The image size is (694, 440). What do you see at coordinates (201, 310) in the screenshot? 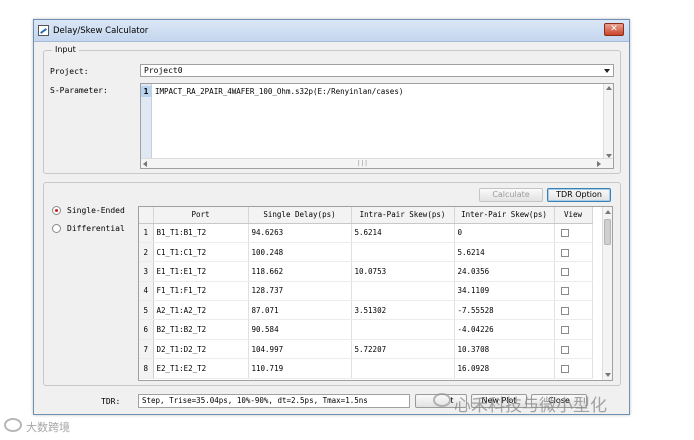
I see `port-cell: A2_T1:A2_T2` at bounding box center [201, 310].